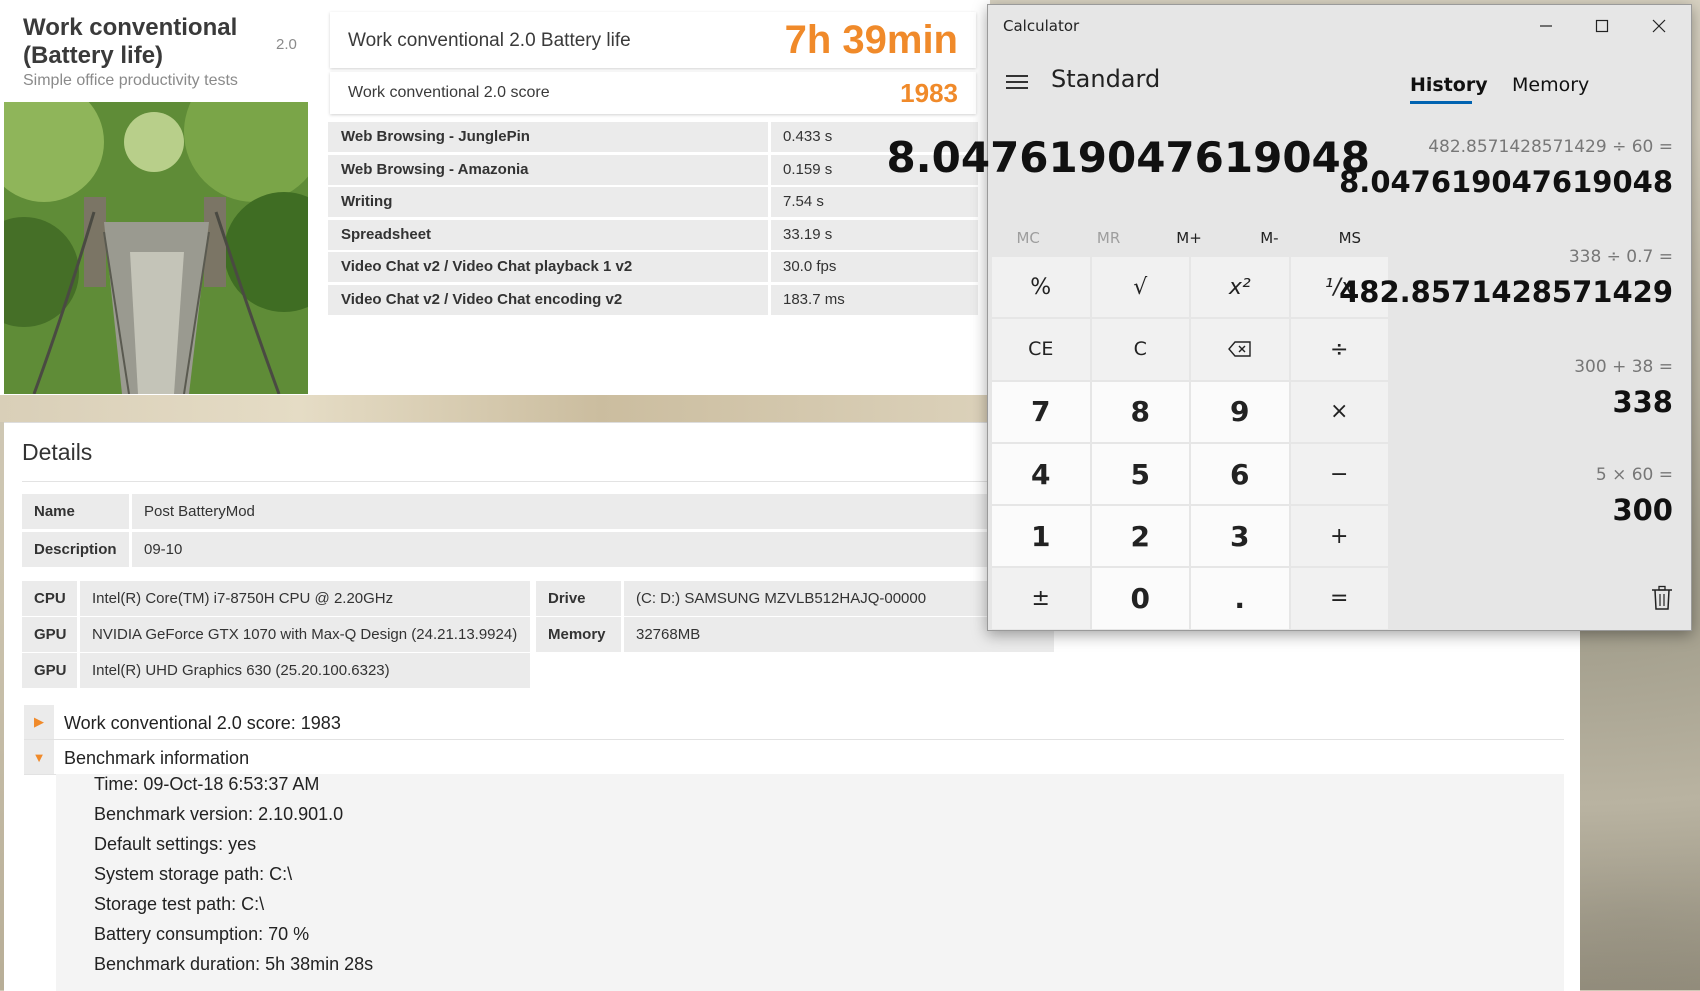  Describe the element at coordinates (1041, 474) in the screenshot. I see `digit-4-button: 4` at that location.